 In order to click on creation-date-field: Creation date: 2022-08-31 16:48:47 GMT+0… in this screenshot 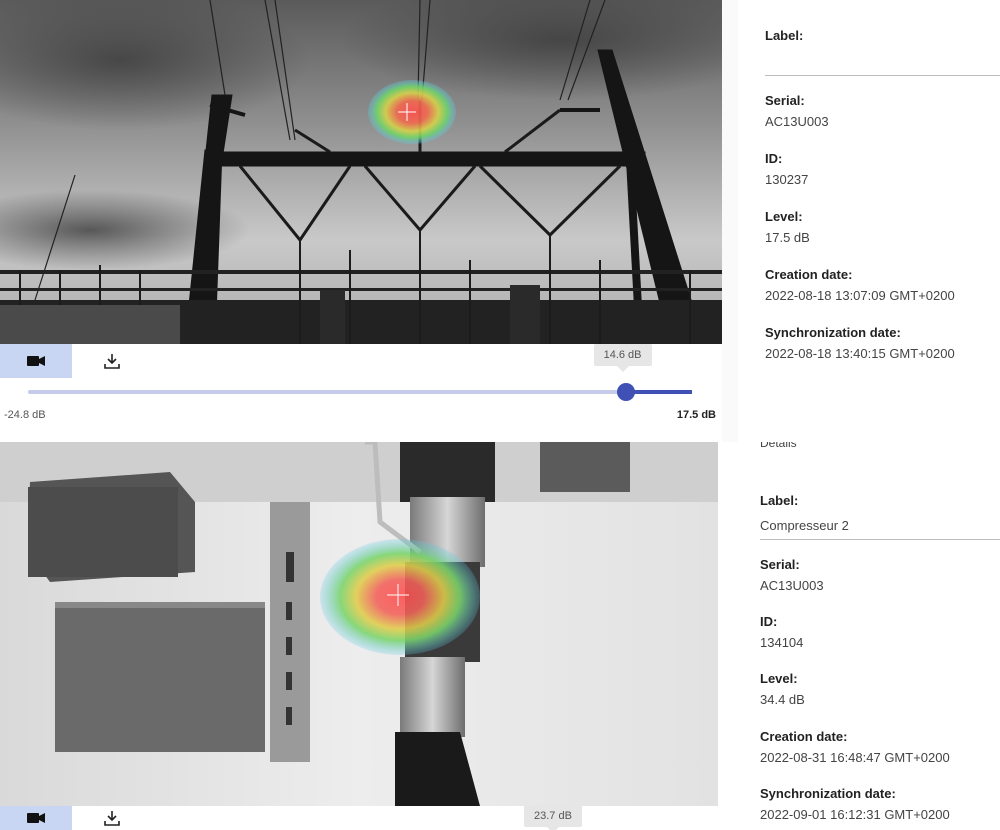, I will do `click(855, 747)`.